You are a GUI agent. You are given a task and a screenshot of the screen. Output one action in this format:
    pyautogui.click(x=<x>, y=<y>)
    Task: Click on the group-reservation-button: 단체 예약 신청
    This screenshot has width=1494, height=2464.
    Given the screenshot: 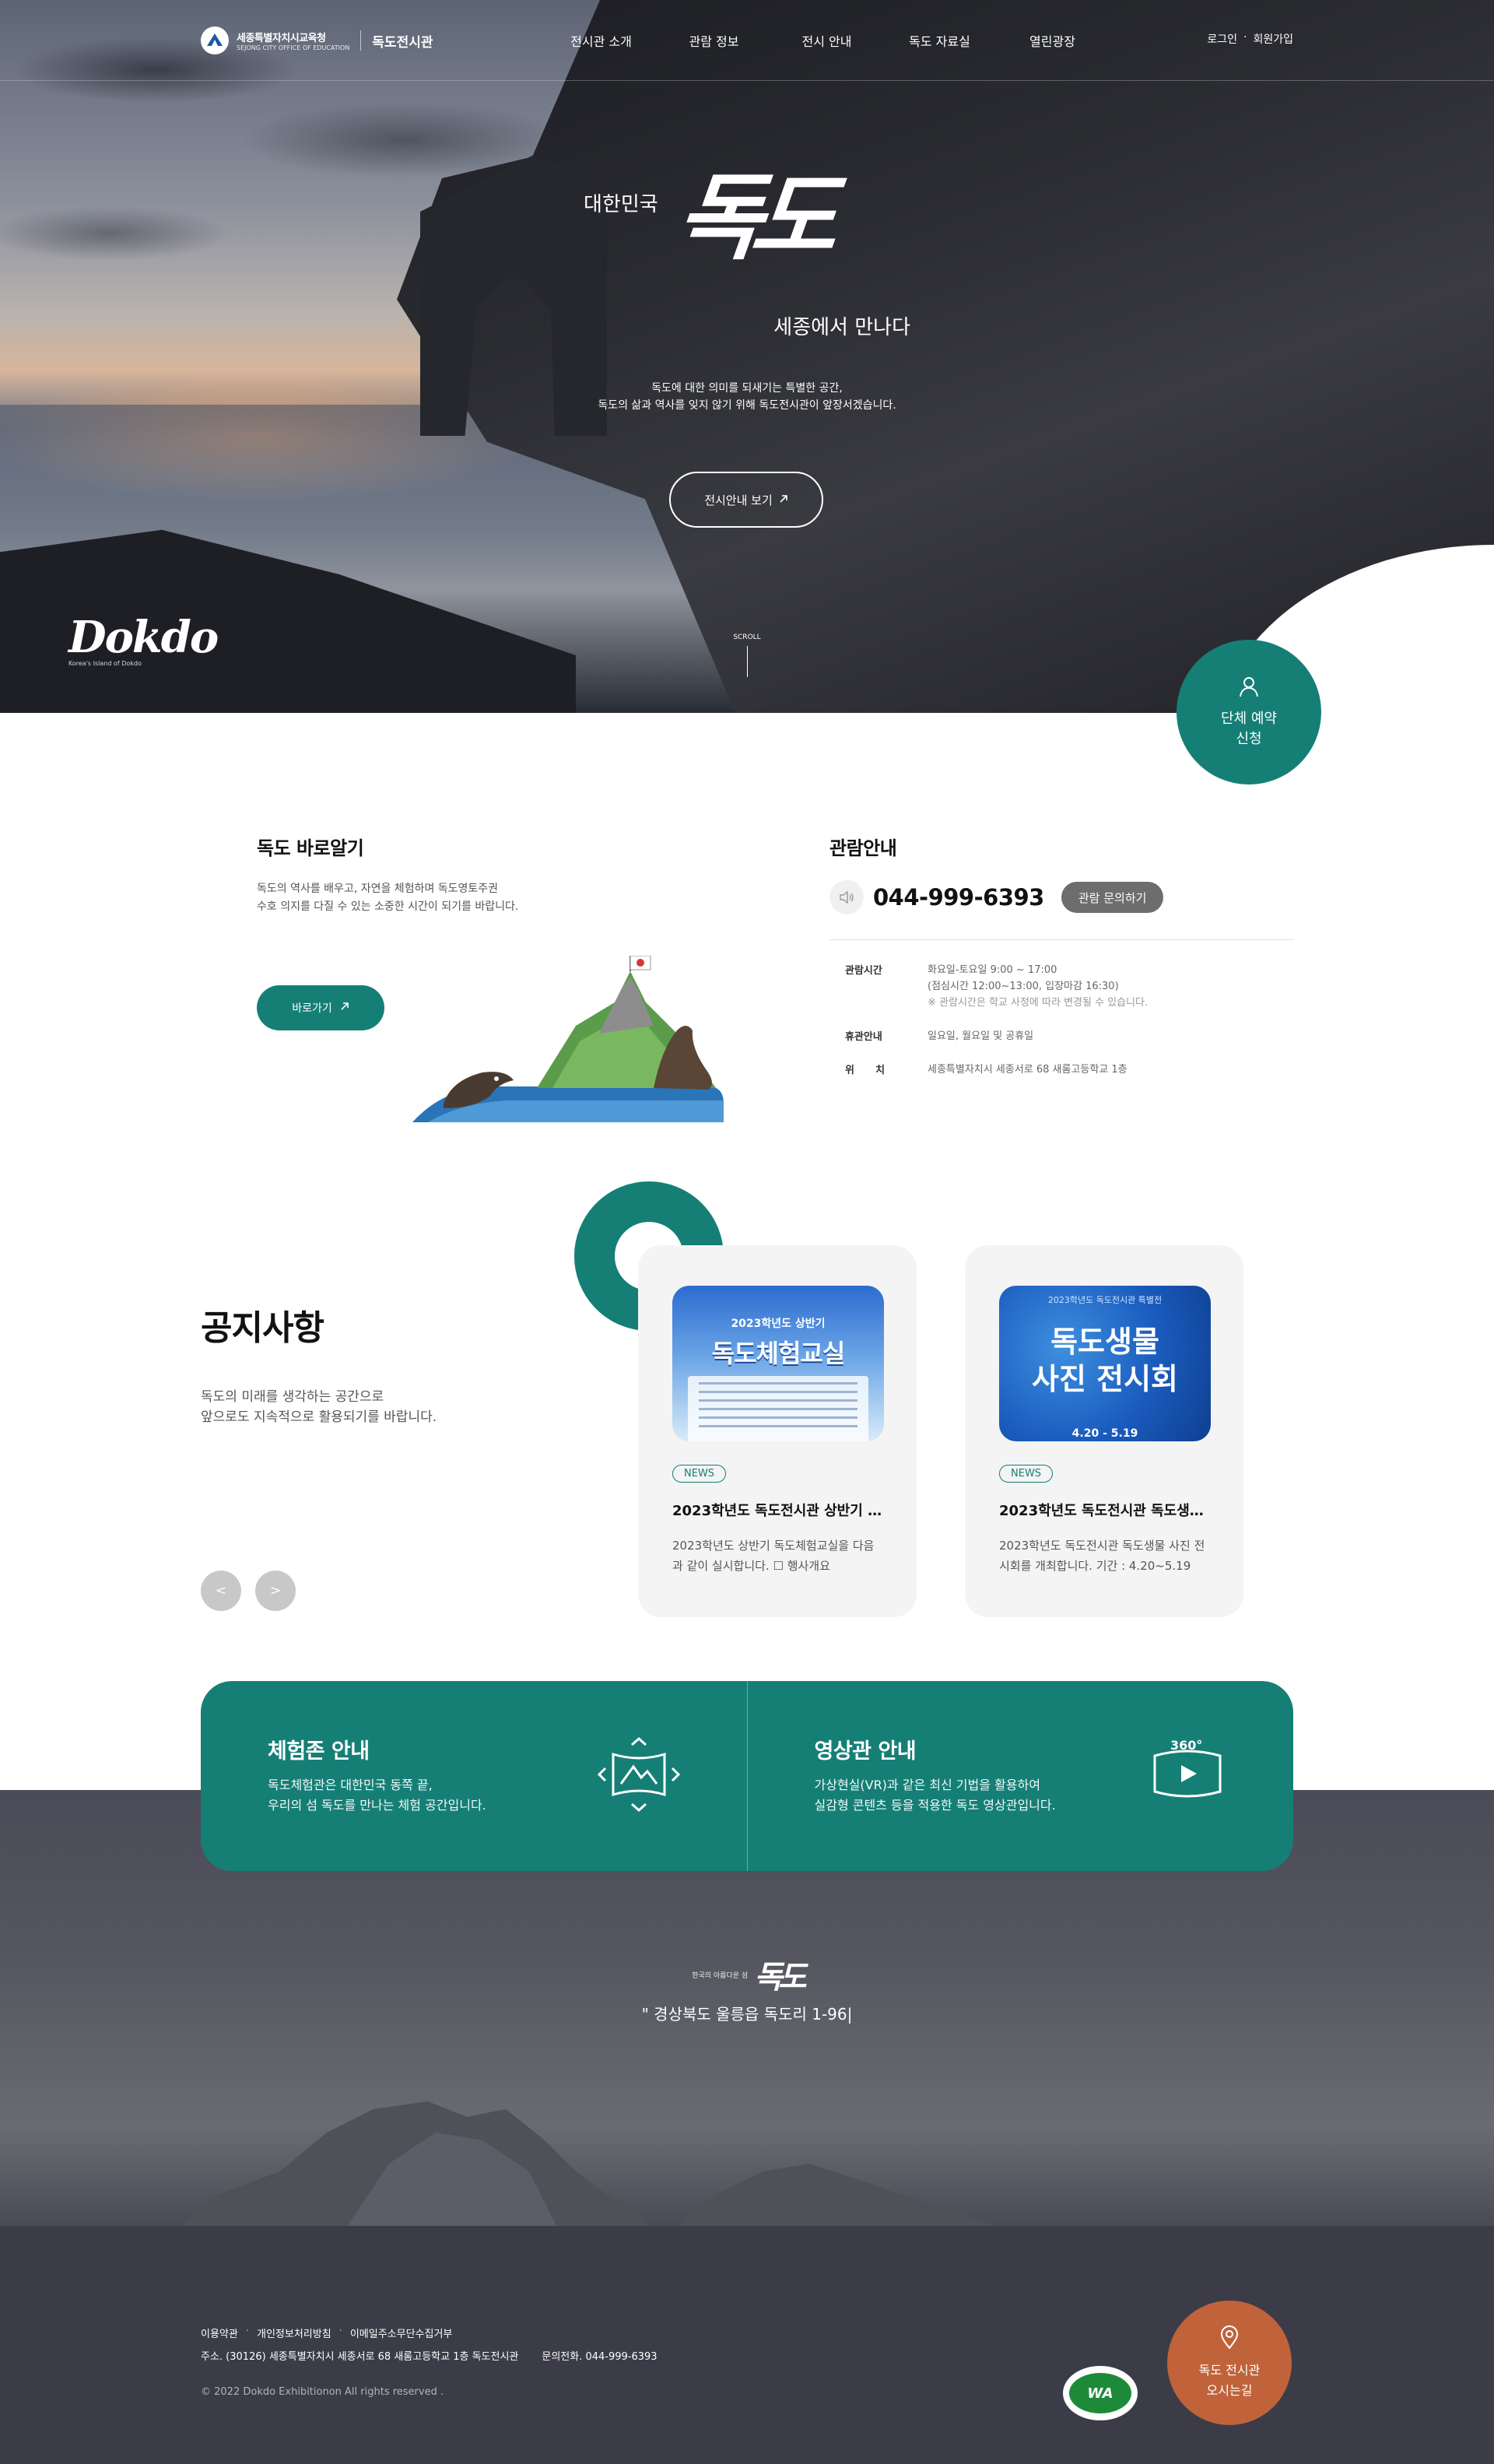 What is the action you would take?
    pyautogui.click(x=1249, y=712)
    